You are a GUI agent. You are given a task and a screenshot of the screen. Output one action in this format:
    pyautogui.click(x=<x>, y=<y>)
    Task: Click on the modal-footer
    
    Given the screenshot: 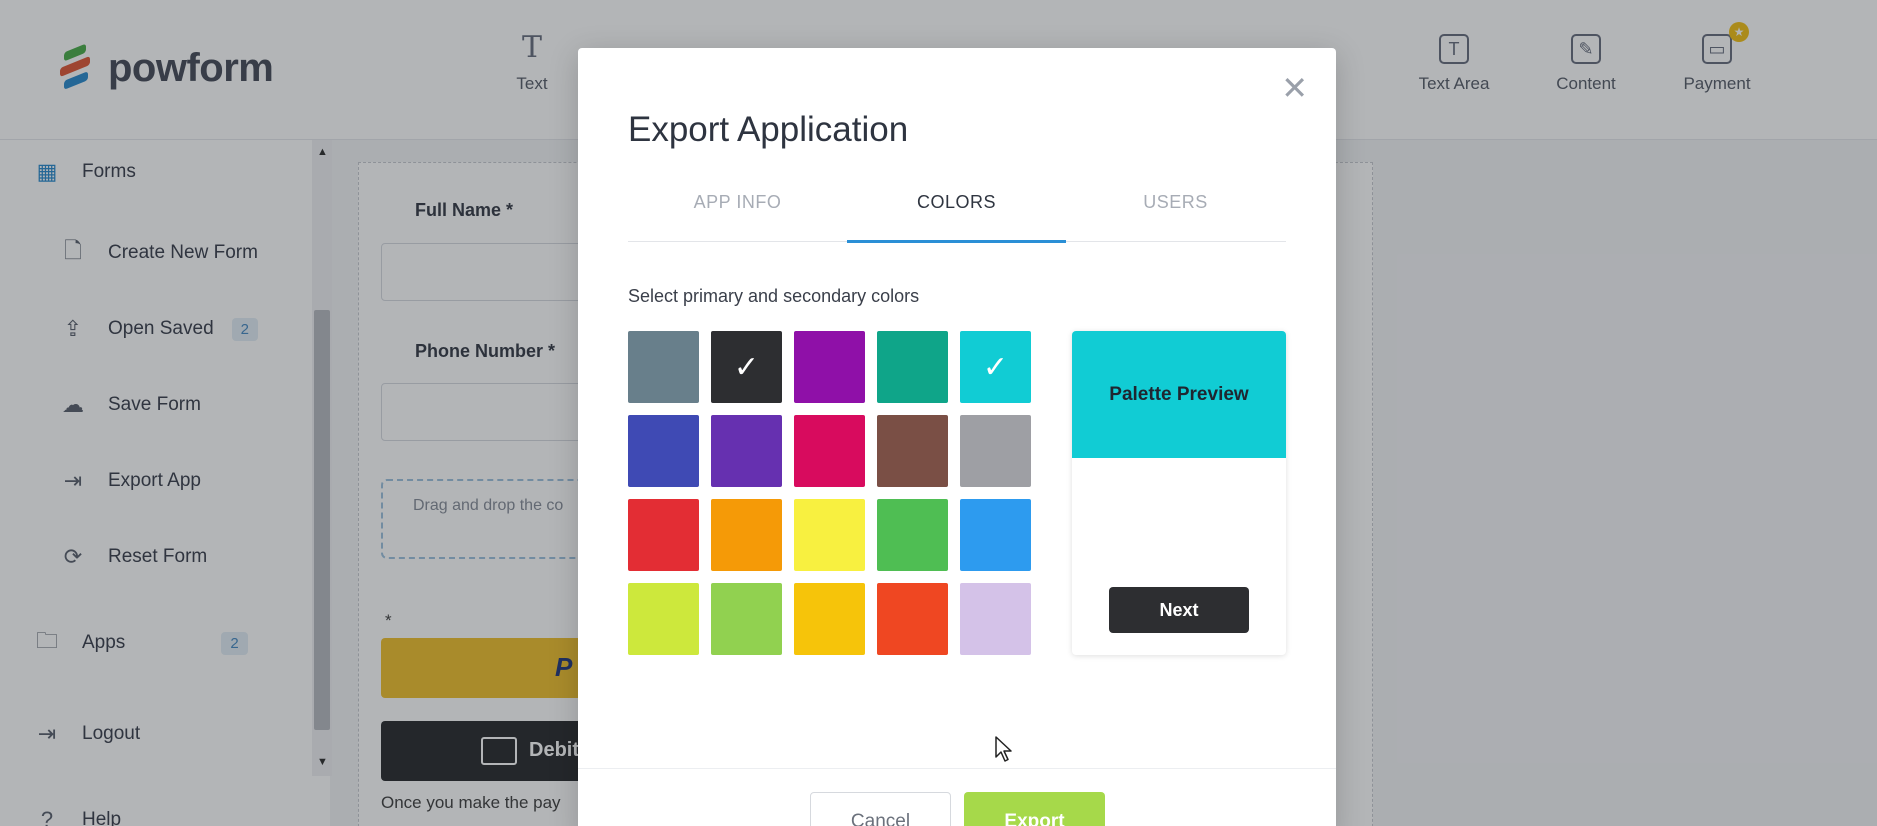 What is the action you would take?
    pyautogui.click(x=957, y=797)
    